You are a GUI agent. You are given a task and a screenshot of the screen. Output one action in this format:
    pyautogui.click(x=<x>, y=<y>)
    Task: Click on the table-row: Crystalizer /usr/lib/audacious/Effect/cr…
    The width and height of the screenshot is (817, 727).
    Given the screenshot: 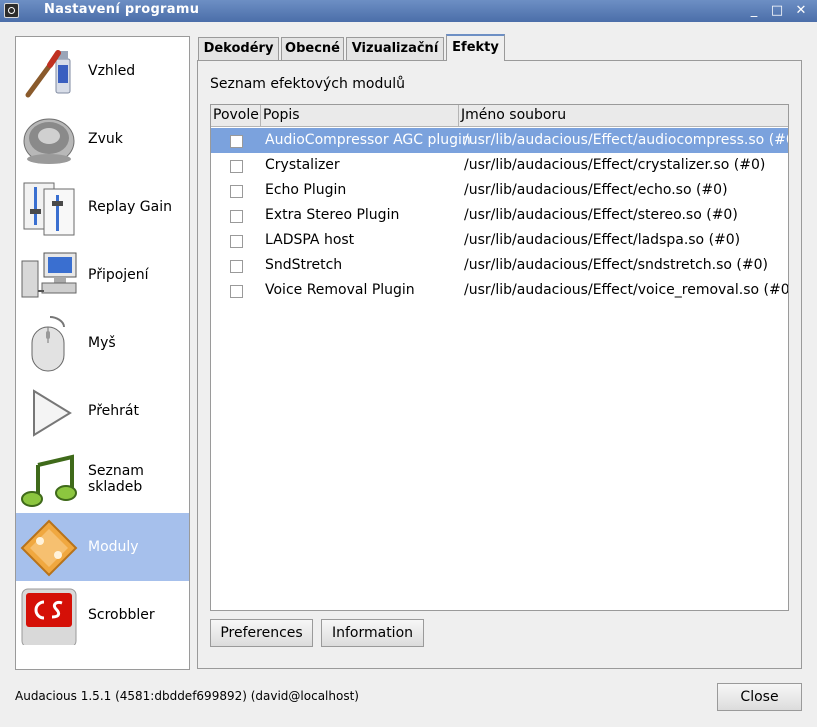 What is the action you would take?
    pyautogui.click(x=499, y=165)
    